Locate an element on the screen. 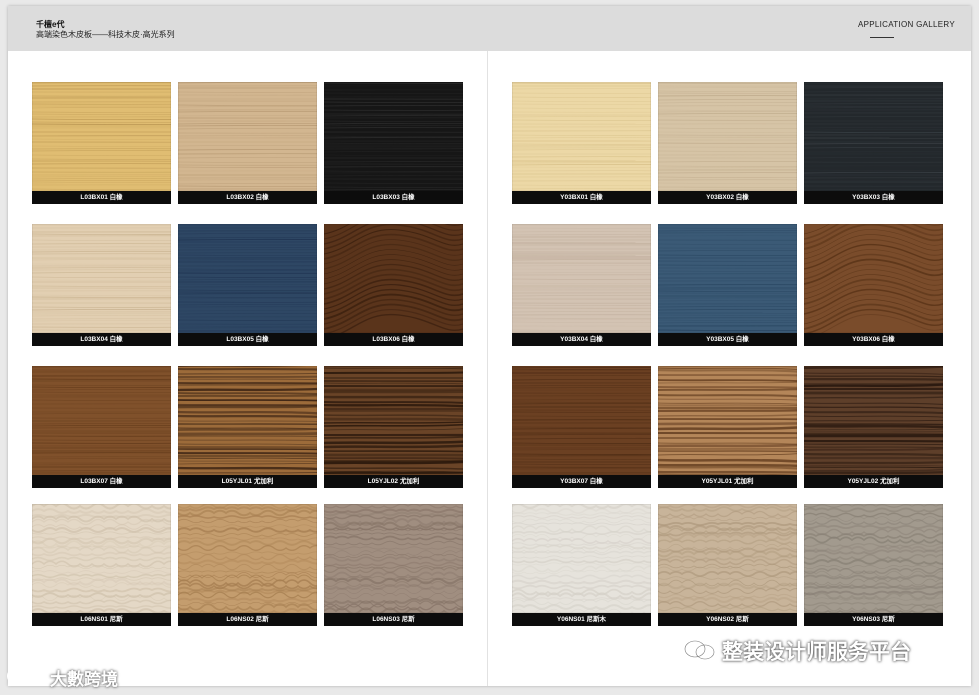  swatch-card: Y03BX04 白橡 is located at coordinates (581, 284).